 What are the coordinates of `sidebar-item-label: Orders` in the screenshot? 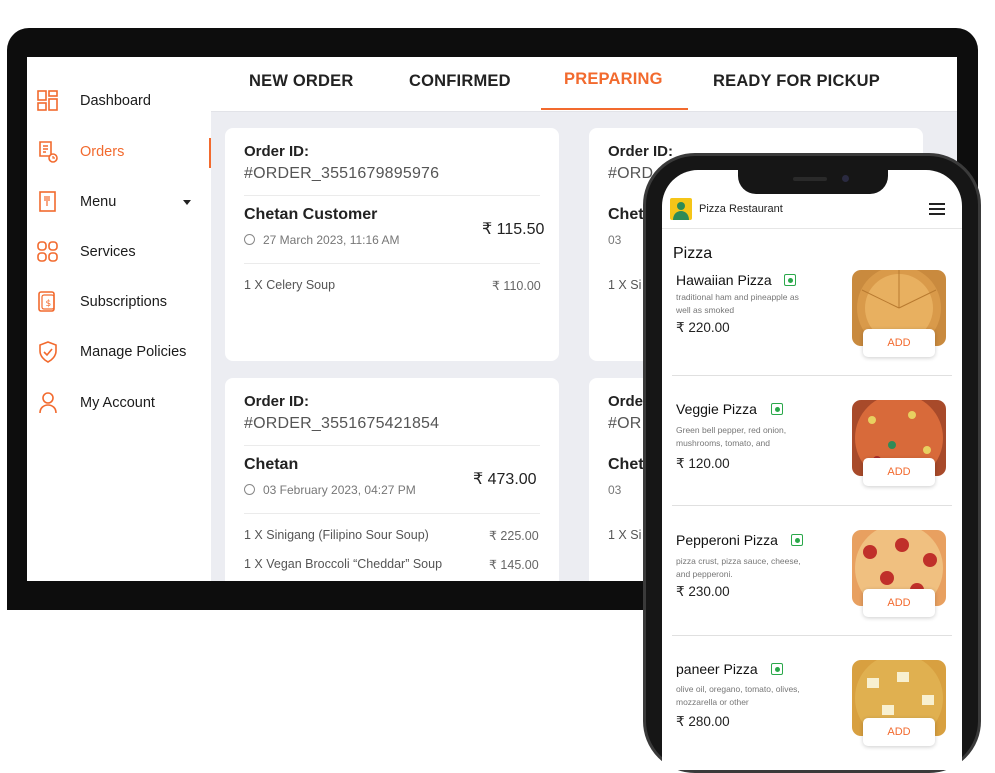 It's located at (102, 152).